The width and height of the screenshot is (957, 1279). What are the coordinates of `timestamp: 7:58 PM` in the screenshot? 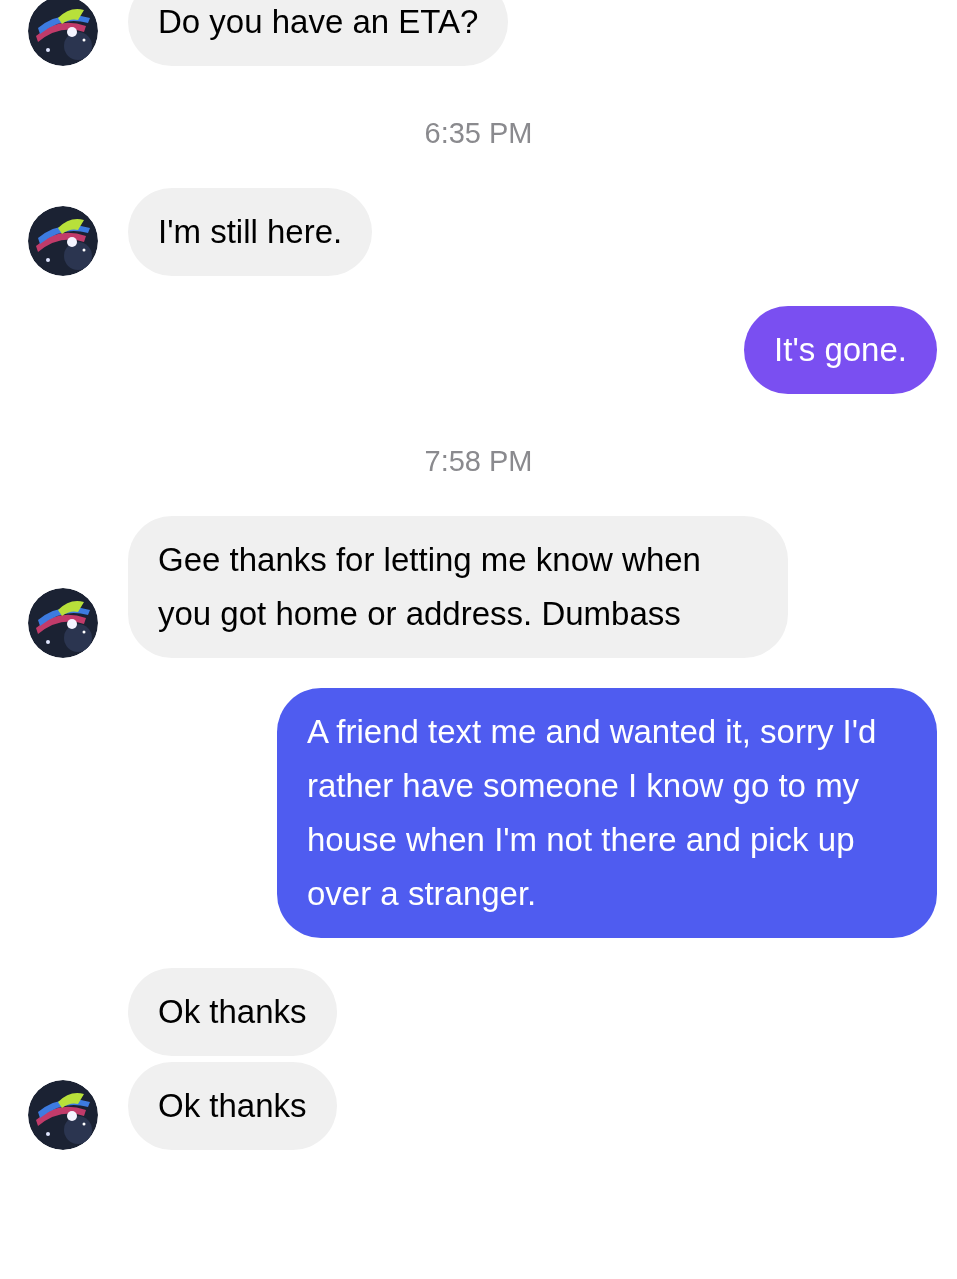 It's located at (478, 461).